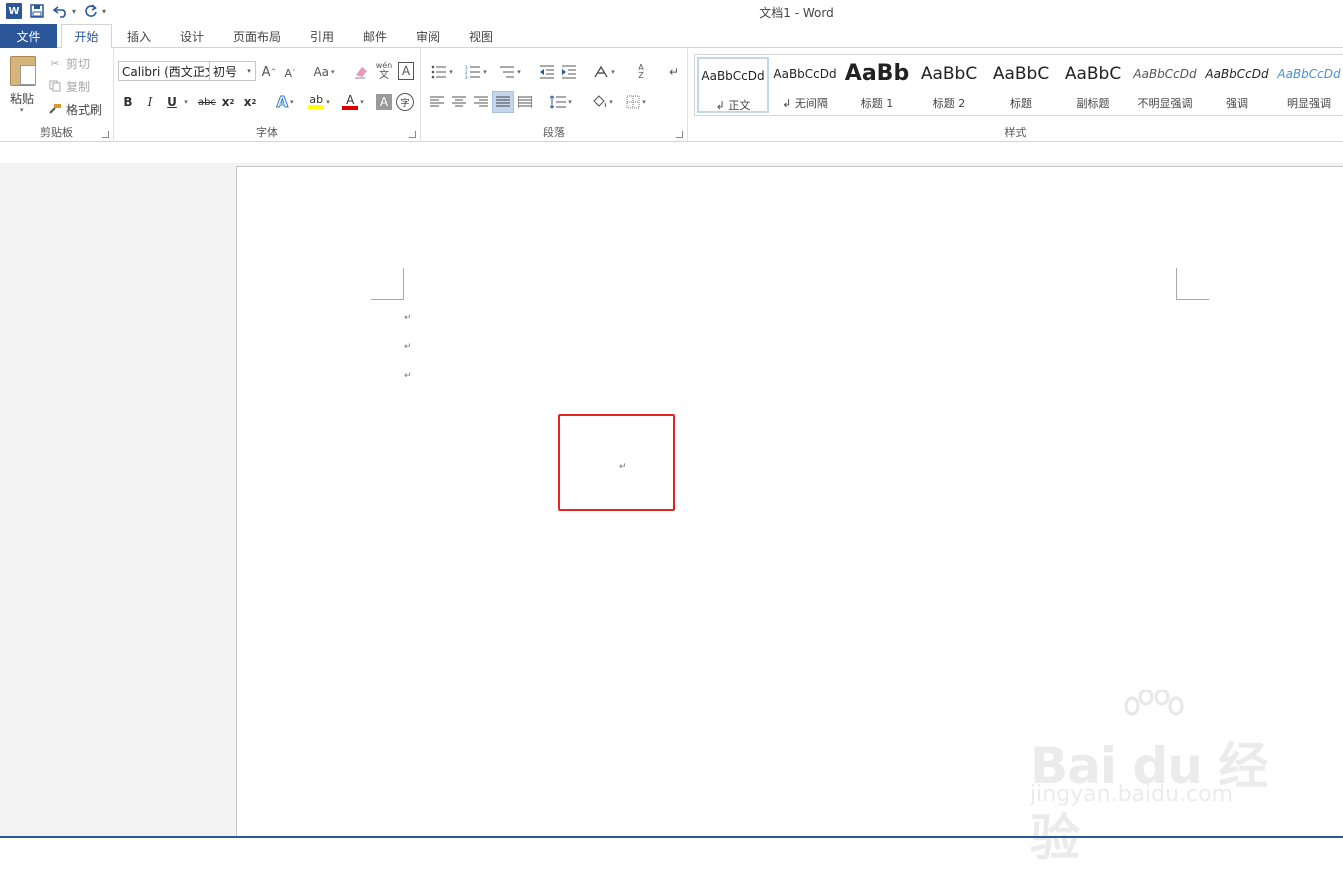  Describe the element at coordinates (324, 72) in the screenshot. I see `change-case-icon: Aa ▾` at that location.